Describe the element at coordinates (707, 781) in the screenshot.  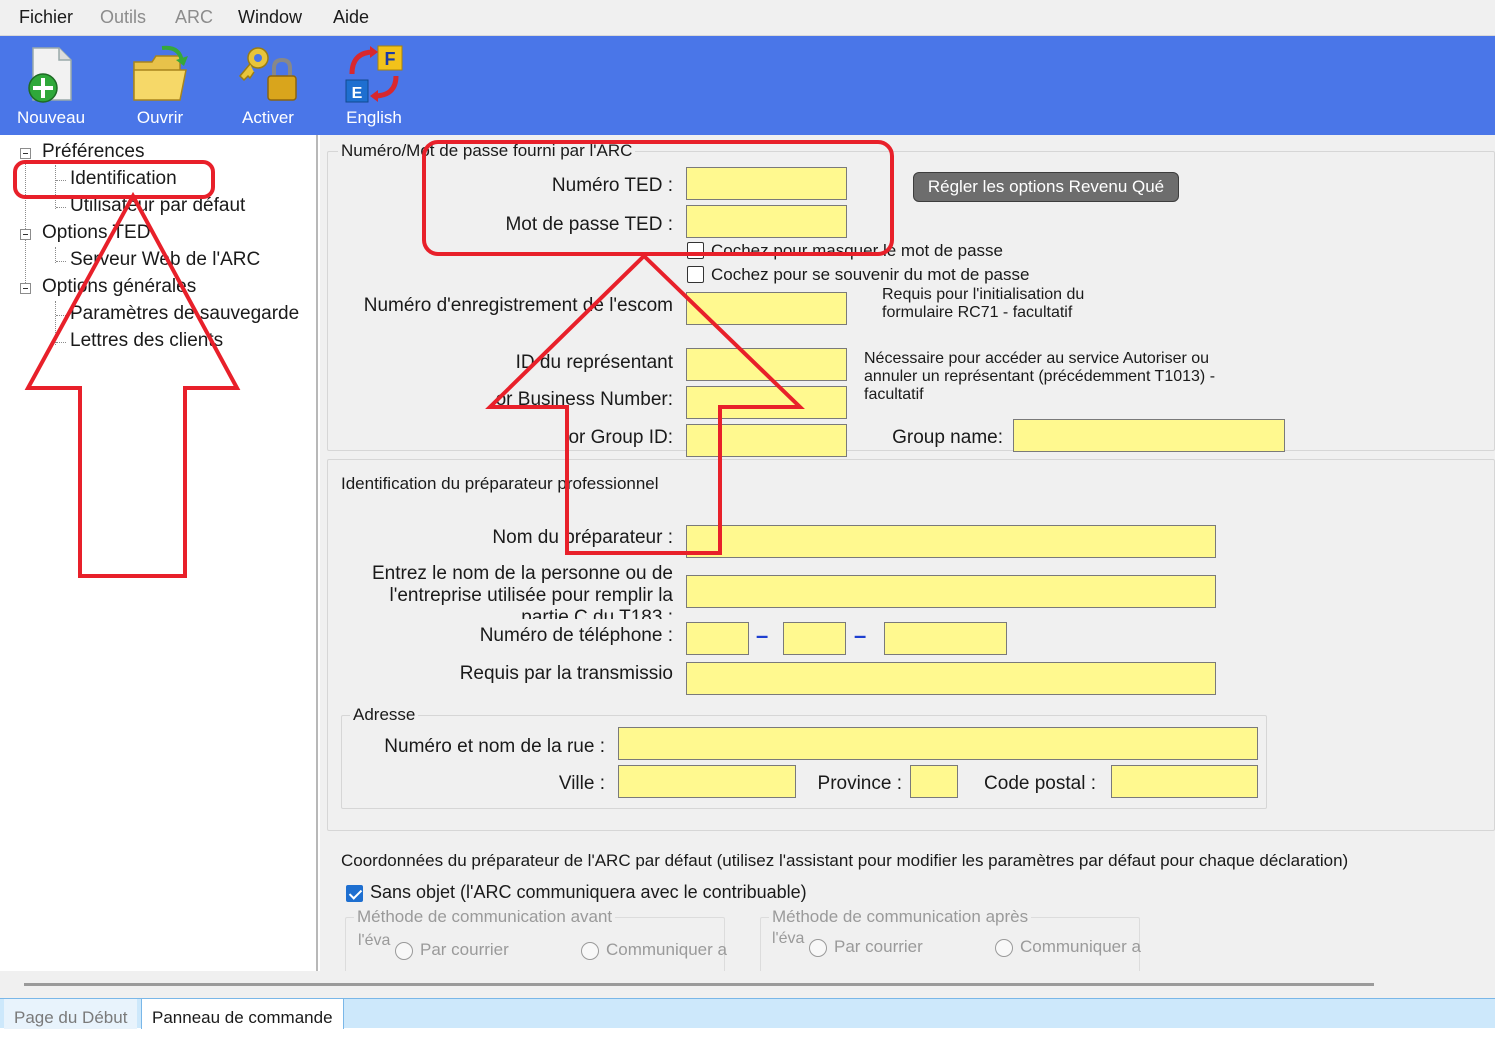
I see `ville-input` at that location.